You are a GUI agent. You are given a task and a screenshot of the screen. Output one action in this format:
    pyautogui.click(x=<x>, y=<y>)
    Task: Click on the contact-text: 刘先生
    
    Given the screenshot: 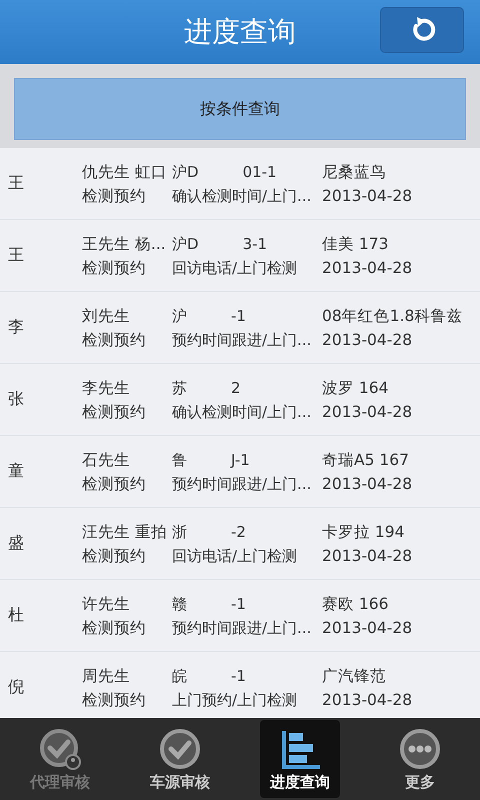 What is the action you would take?
    pyautogui.click(x=106, y=316)
    